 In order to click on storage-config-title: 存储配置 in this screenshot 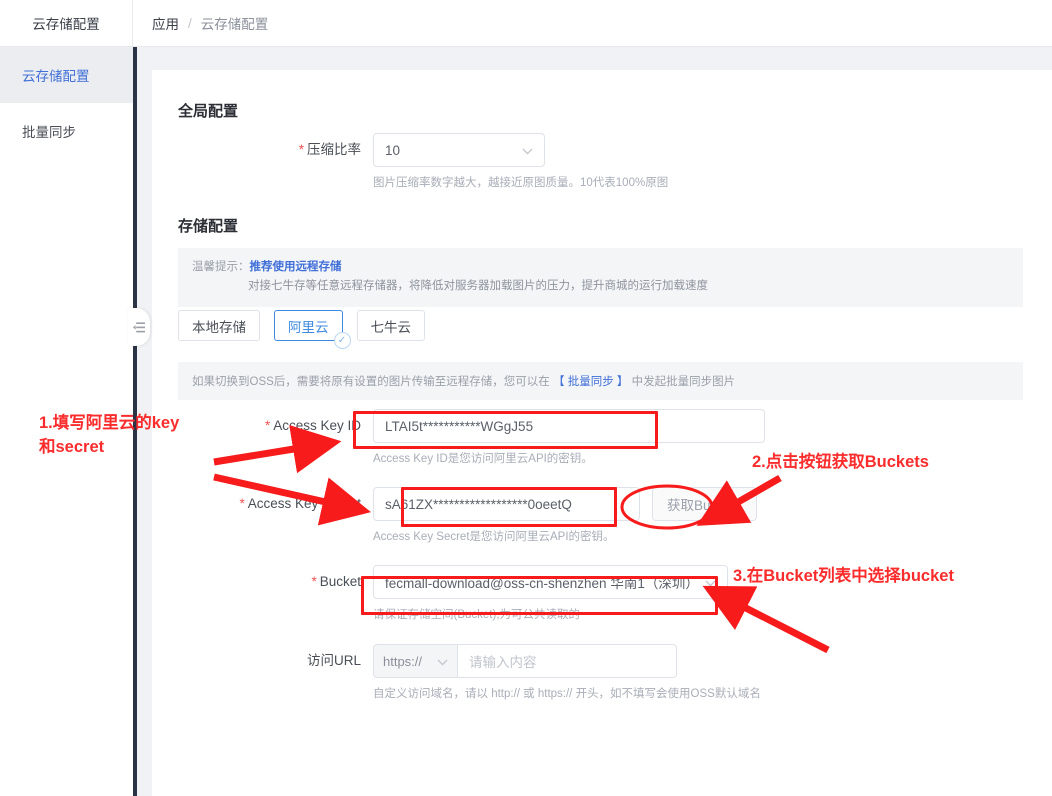, I will do `click(208, 226)`.